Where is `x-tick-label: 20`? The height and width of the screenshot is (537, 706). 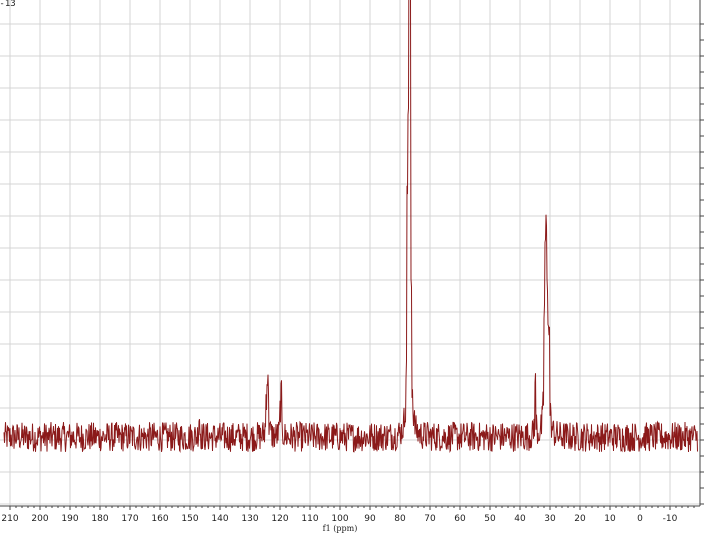
x-tick-label: 20 is located at coordinates (580, 519).